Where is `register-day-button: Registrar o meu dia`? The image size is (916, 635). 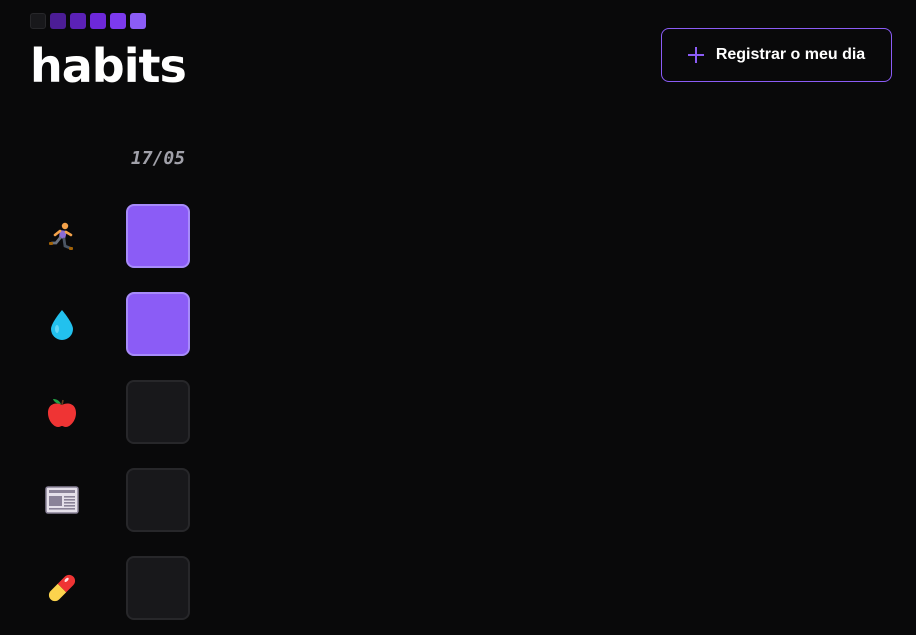
register-day-button: Registrar o meu dia is located at coordinates (776, 55).